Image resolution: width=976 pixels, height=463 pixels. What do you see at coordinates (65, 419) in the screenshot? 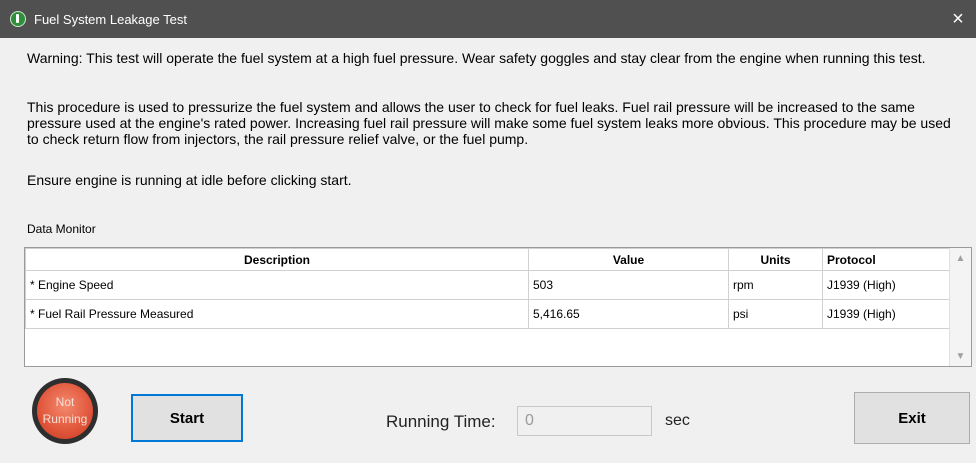
I see `status-text-line2: Running` at bounding box center [65, 419].